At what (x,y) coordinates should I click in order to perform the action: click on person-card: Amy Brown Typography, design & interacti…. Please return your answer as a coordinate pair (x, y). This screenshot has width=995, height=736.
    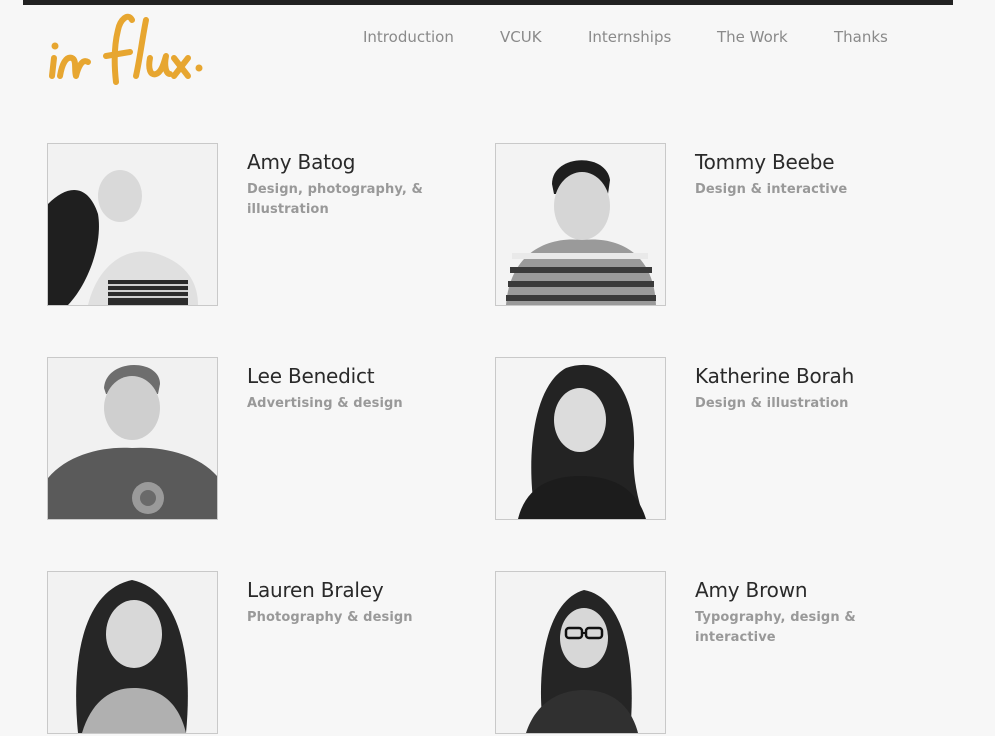
    Looking at the image, I should click on (705, 653).